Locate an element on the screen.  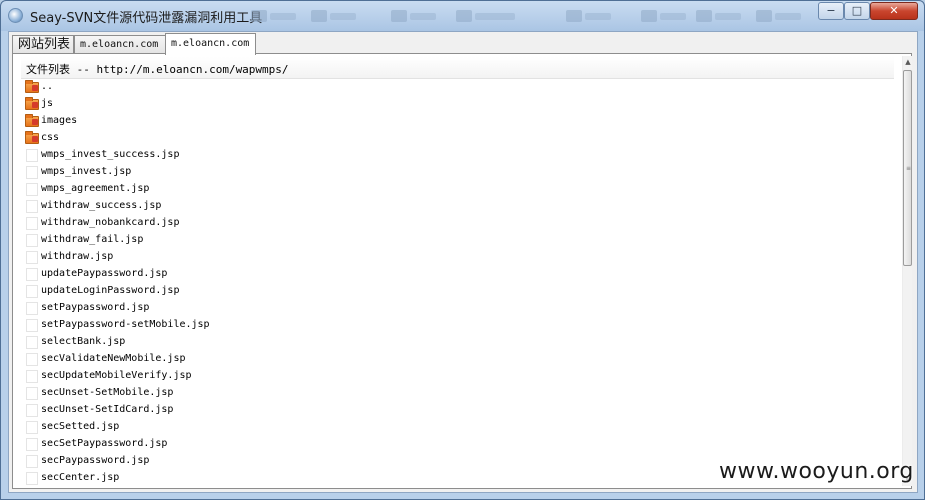
file-row: wmps_invest.jsp is located at coordinates (457, 172).